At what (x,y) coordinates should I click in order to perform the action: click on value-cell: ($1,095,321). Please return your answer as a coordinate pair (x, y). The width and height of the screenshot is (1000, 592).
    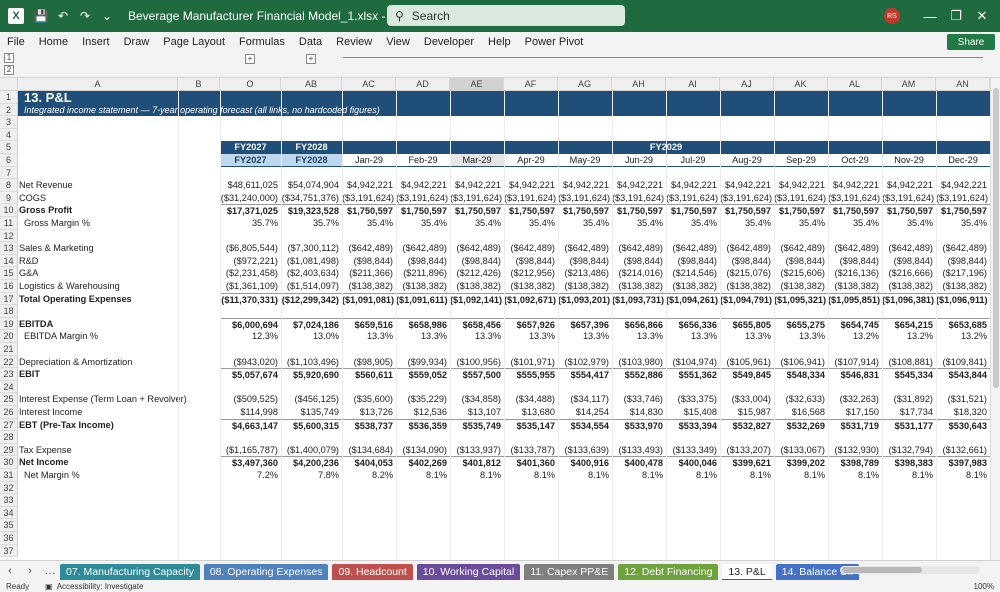
    Looking at the image, I should click on (801, 299).